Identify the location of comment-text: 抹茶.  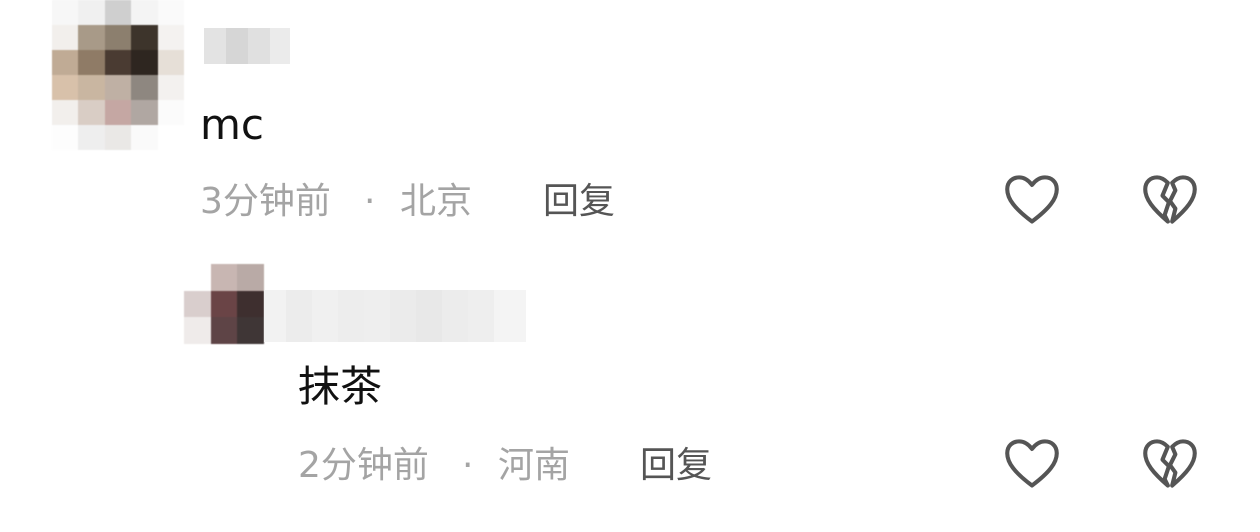
(340, 386).